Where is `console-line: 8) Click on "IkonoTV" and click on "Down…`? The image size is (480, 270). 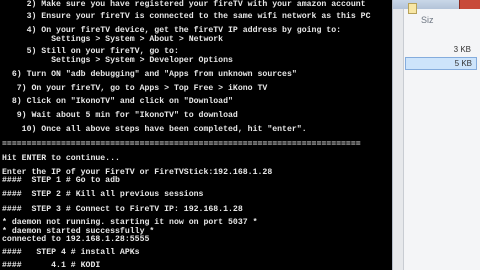 console-line: 8) Click on "IkonoTV" and click on "Down… is located at coordinates (117, 101).